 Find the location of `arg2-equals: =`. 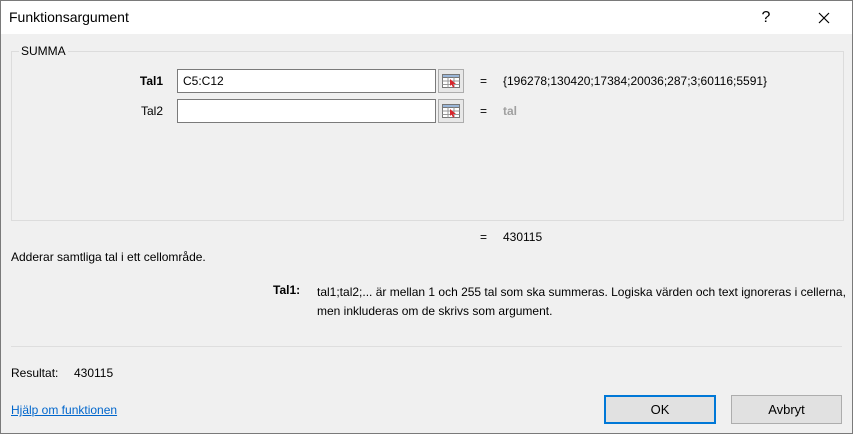

arg2-equals: = is located at coordinates (484, 111).